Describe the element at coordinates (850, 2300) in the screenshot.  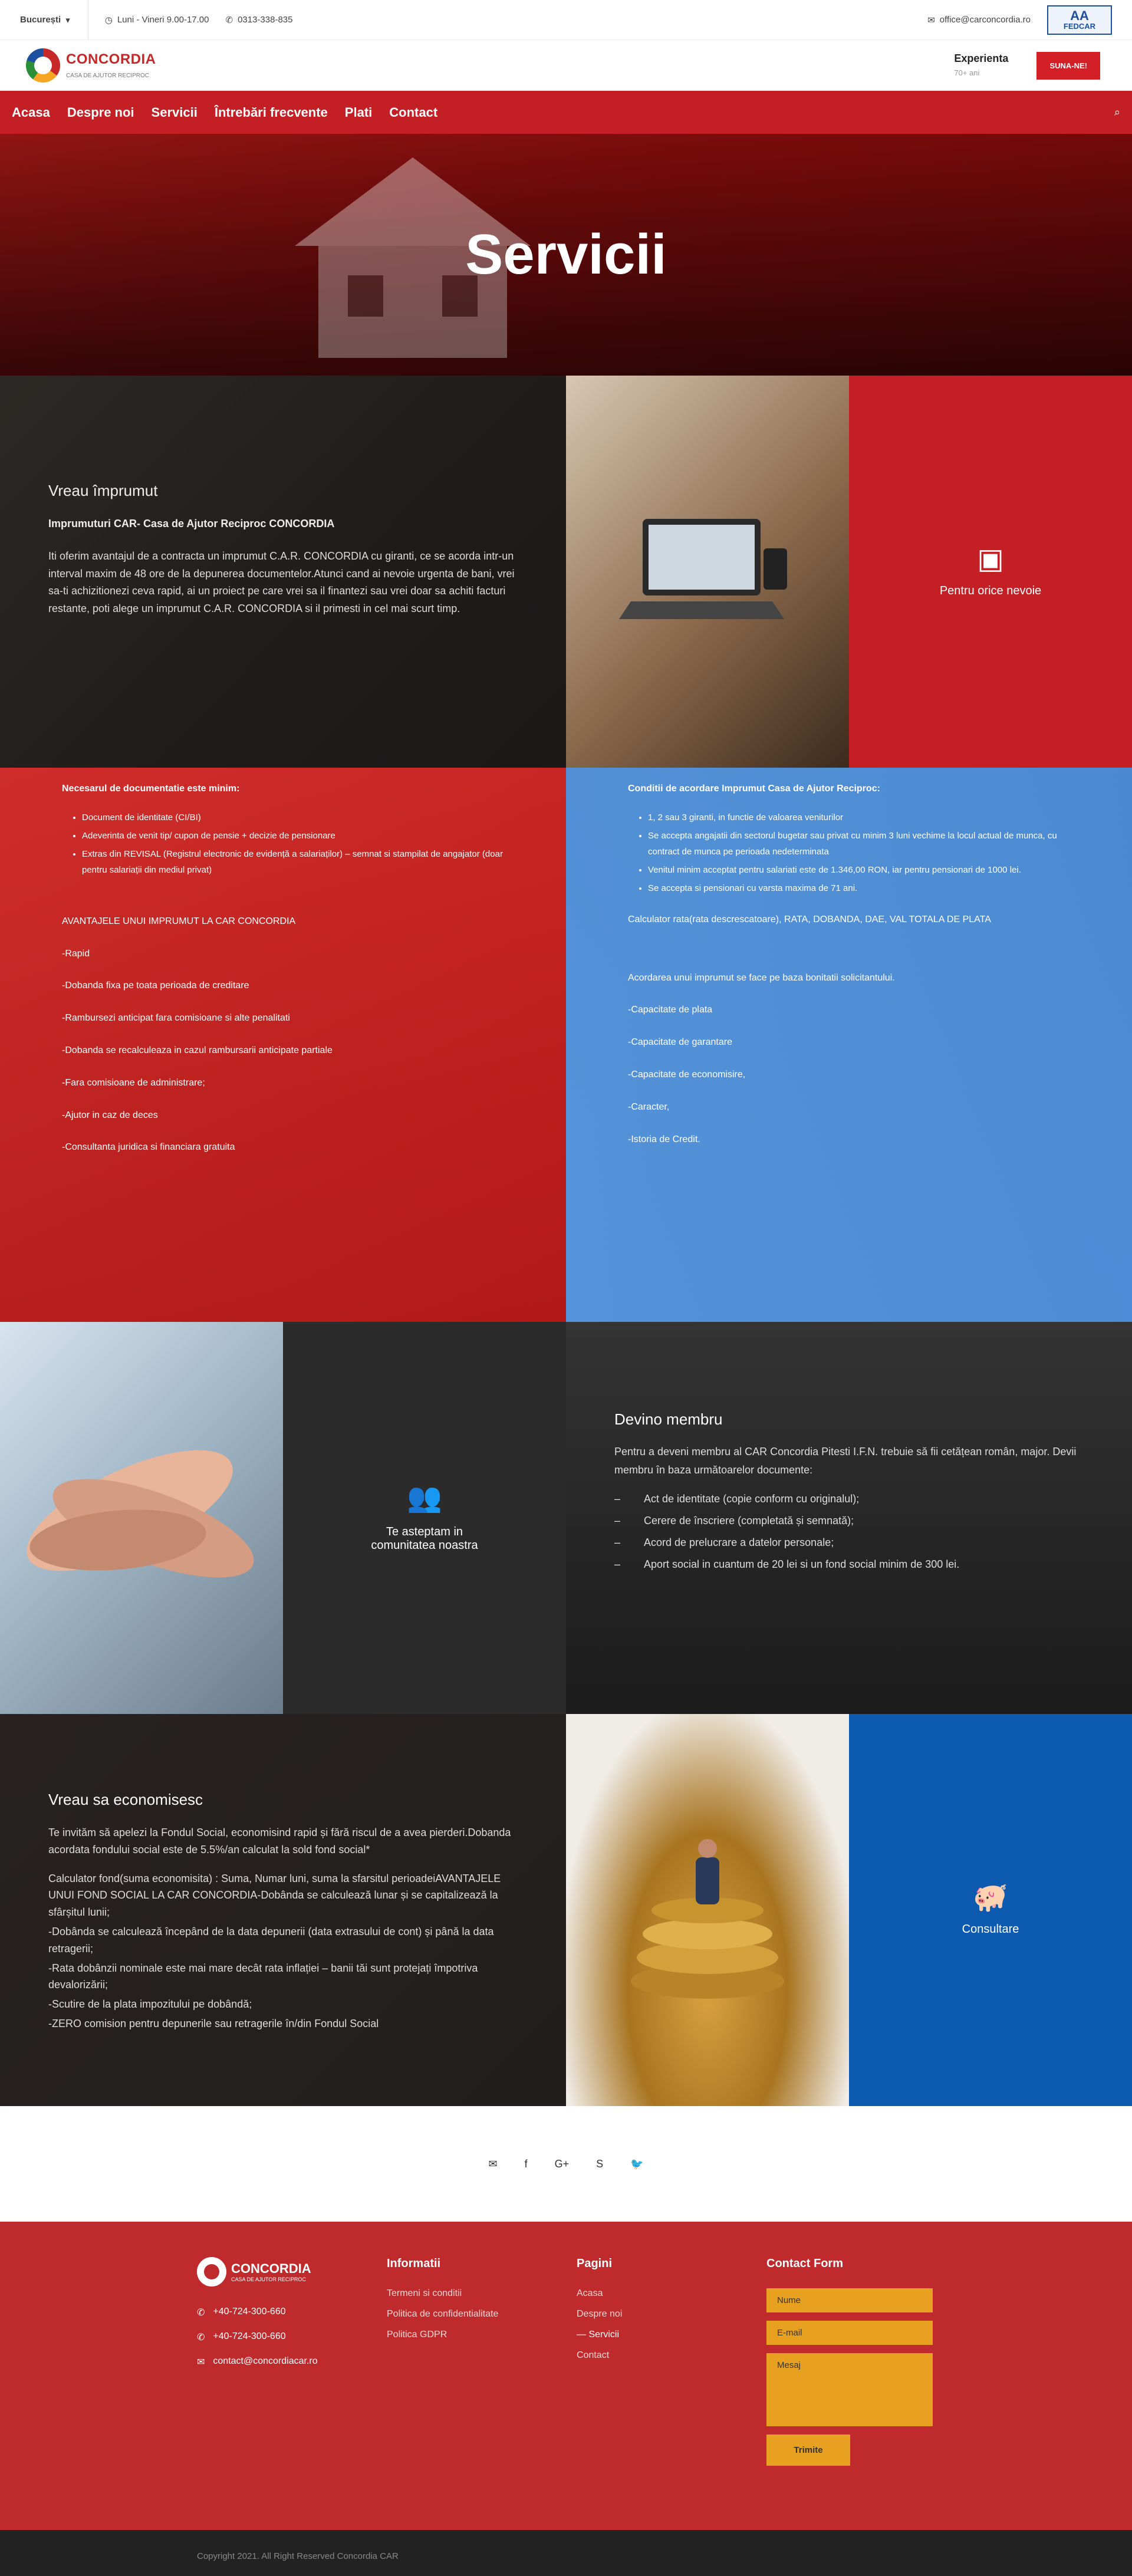
I see `name-field: Nume` at that location.